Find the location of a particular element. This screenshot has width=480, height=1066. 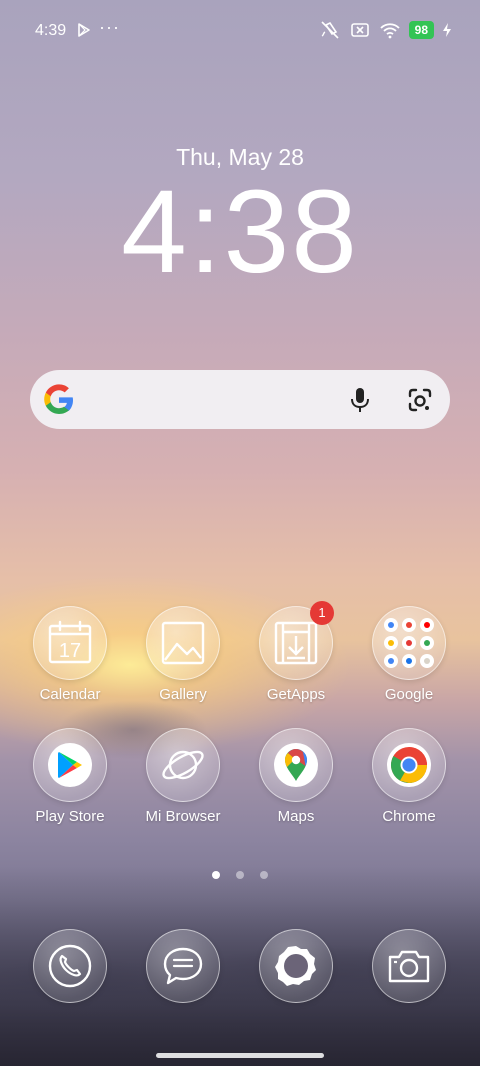

calendar-day: 17 is located at coordinates (70, 651).